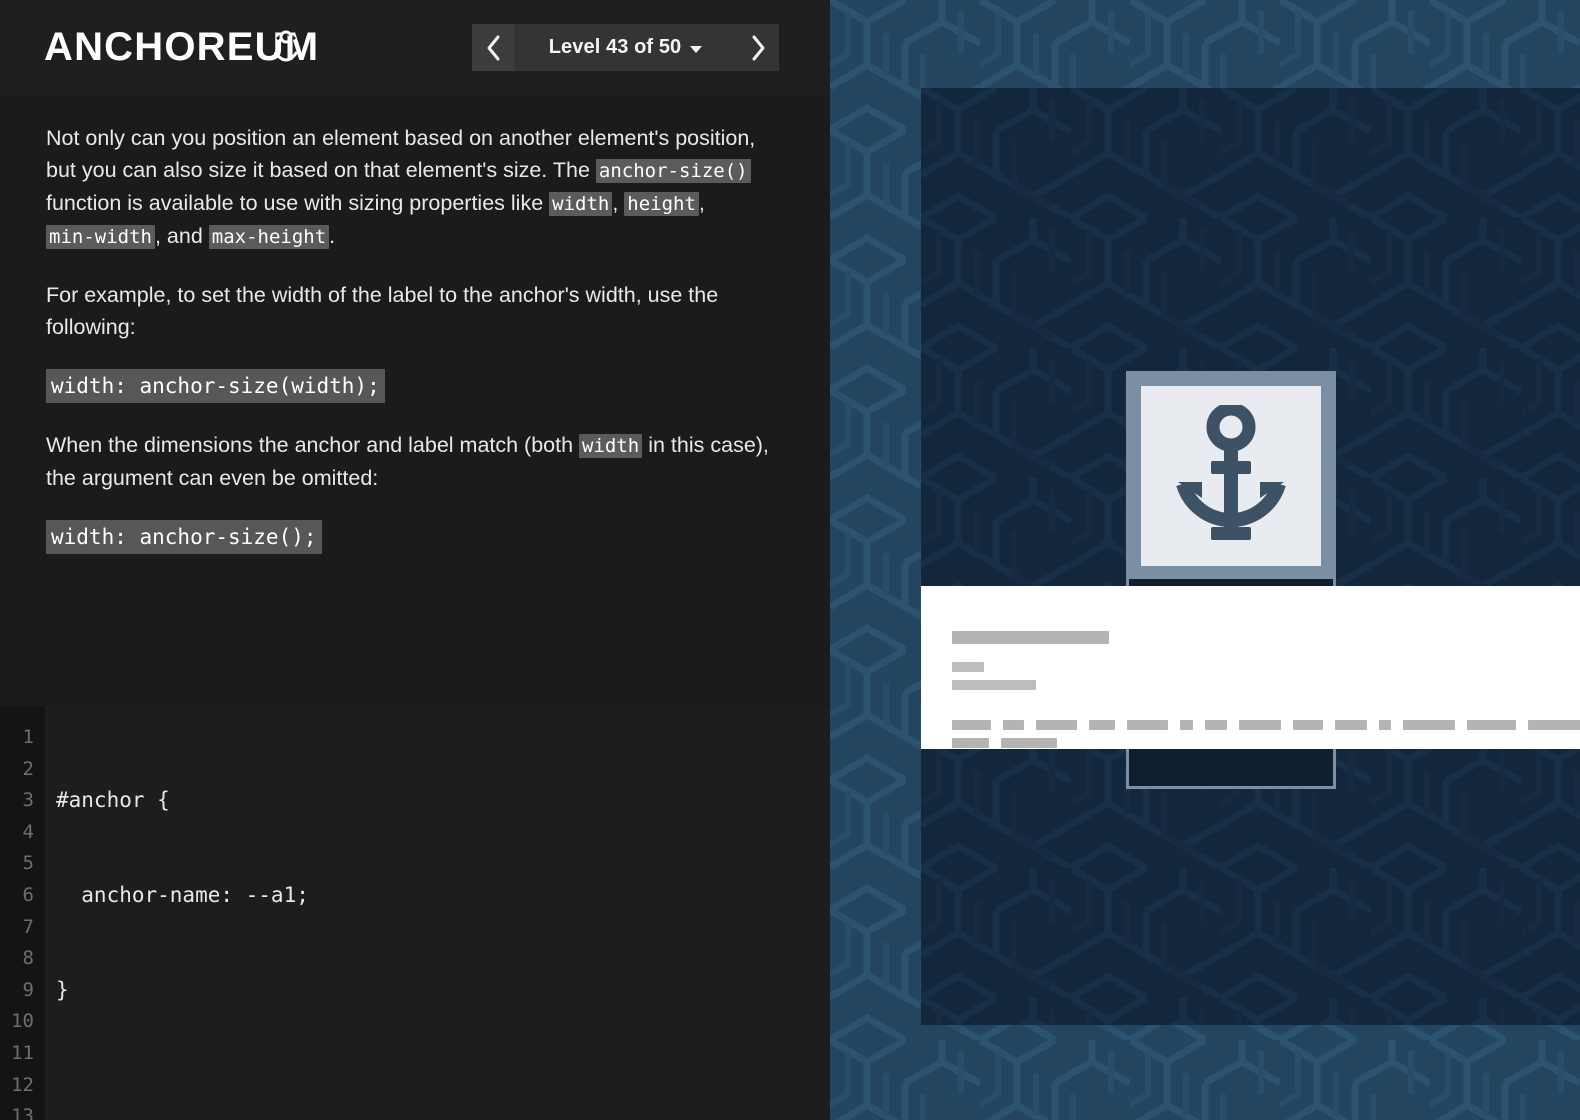 This screenshot has height=1120, width=1580. Describe the element at coordinates (22, 1021) in the screenshot. I see `line-number: 10` at that location.